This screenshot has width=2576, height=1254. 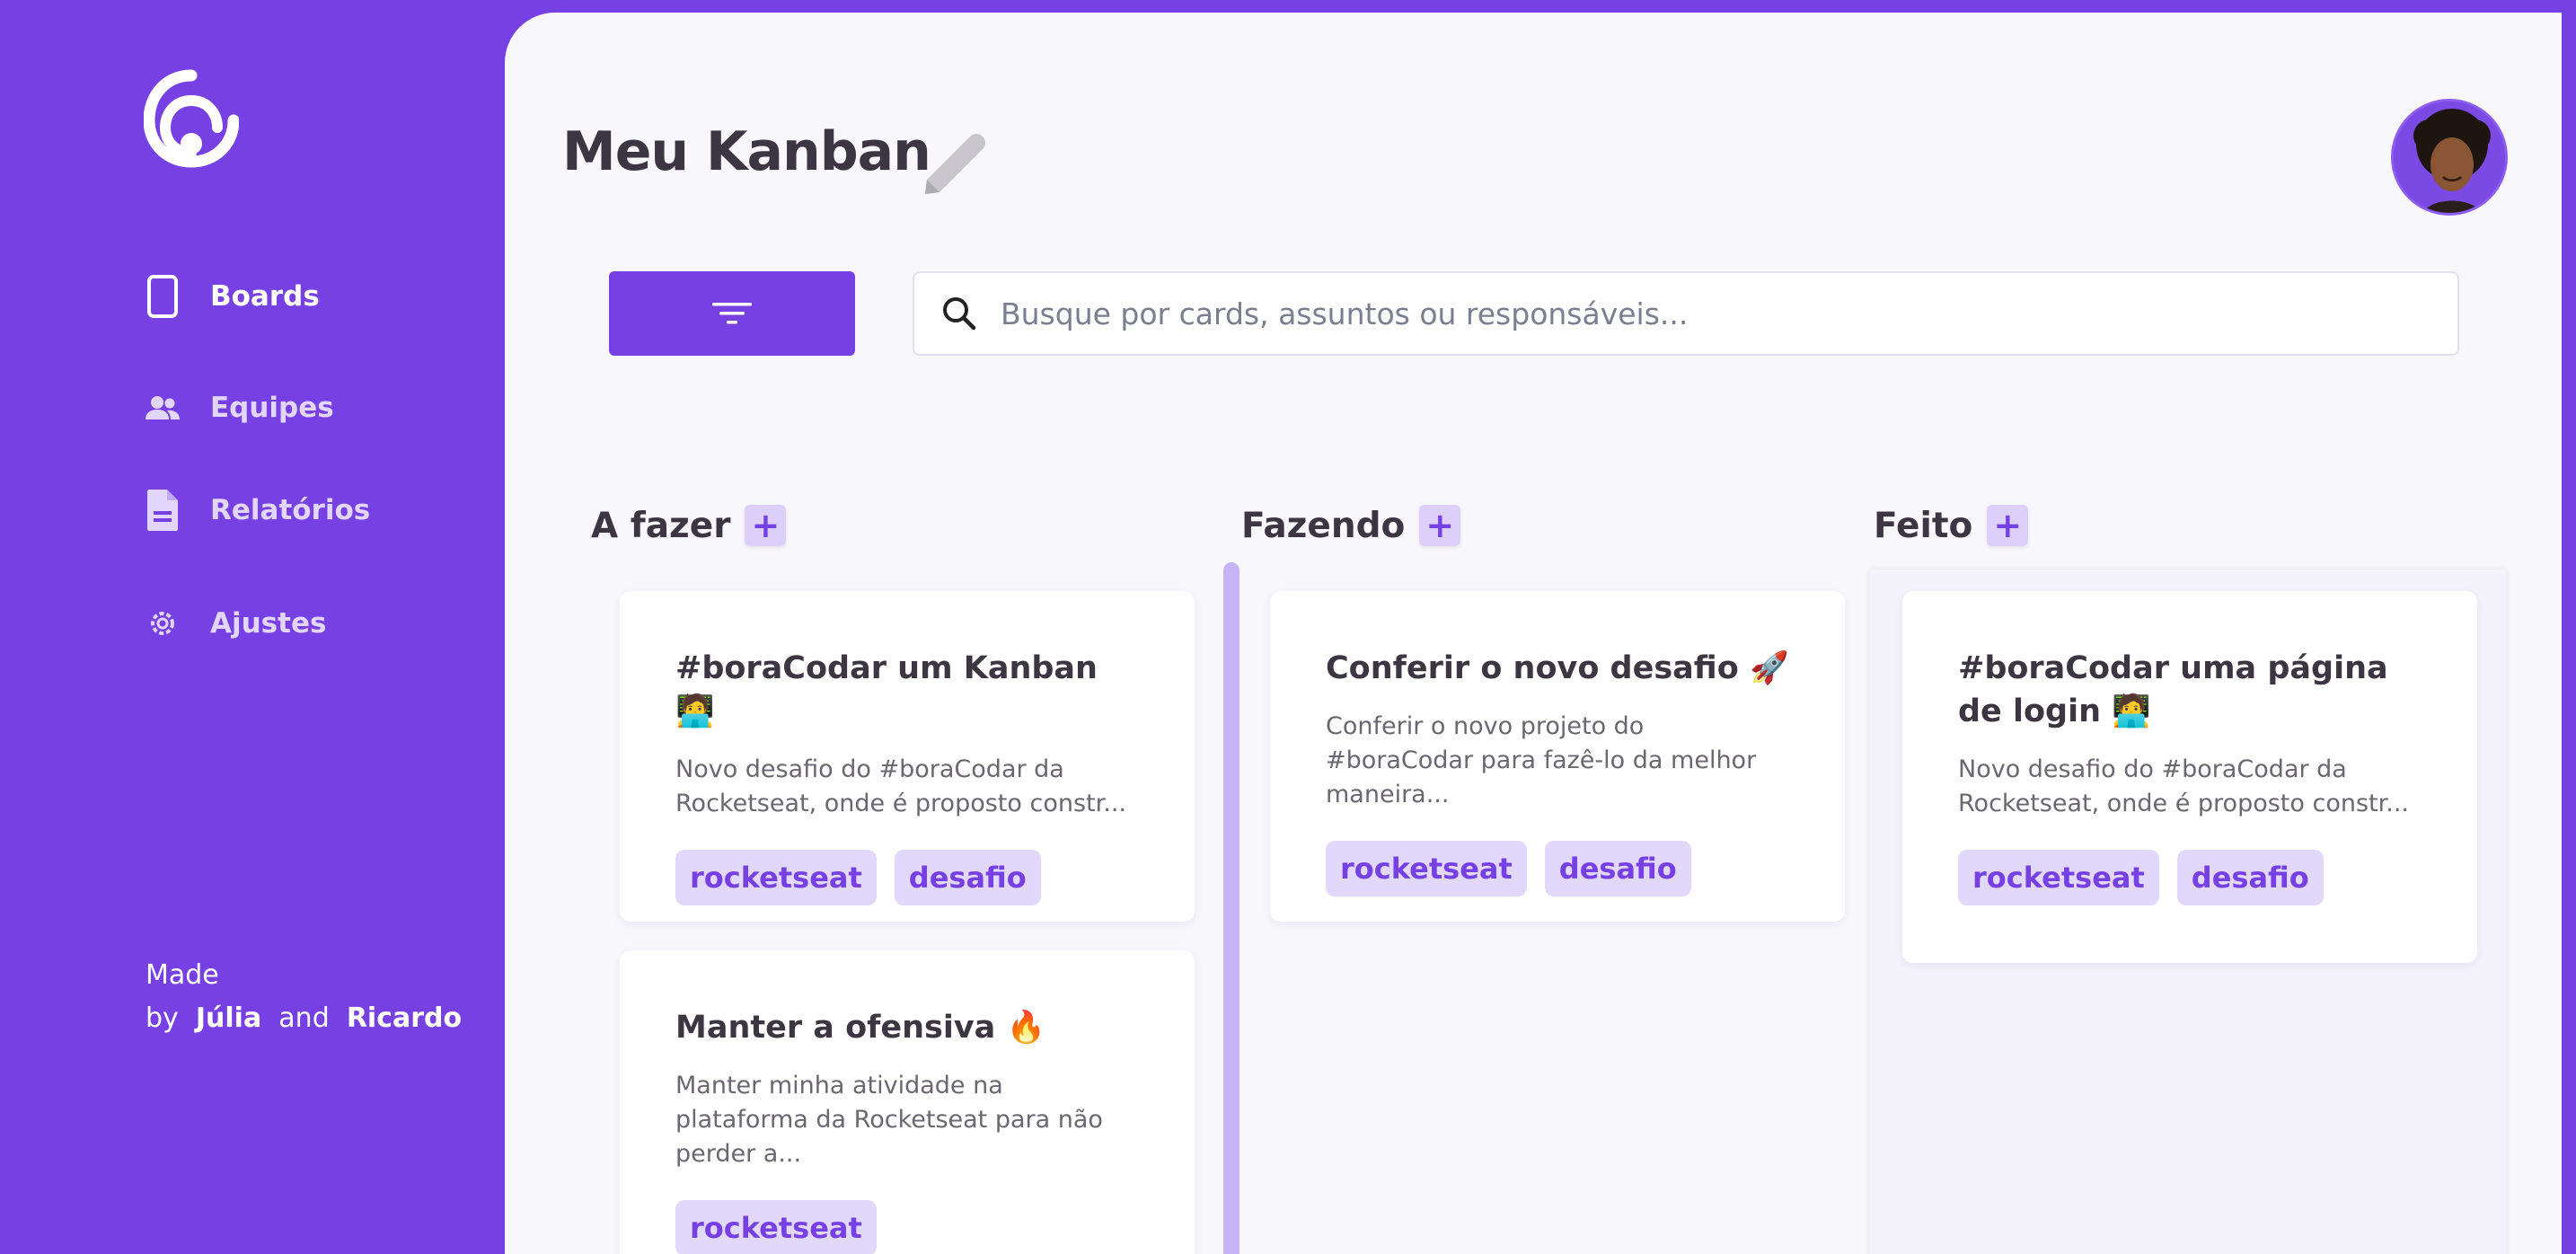 I want to click on credit-line: by Júlia and Ricardo, so click(x=304, y=1018).